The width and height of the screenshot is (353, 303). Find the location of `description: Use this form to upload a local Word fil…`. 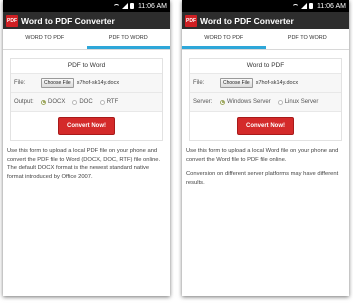

description: Use this form to upload a local Word fil… is located at coordinates (265, 167).